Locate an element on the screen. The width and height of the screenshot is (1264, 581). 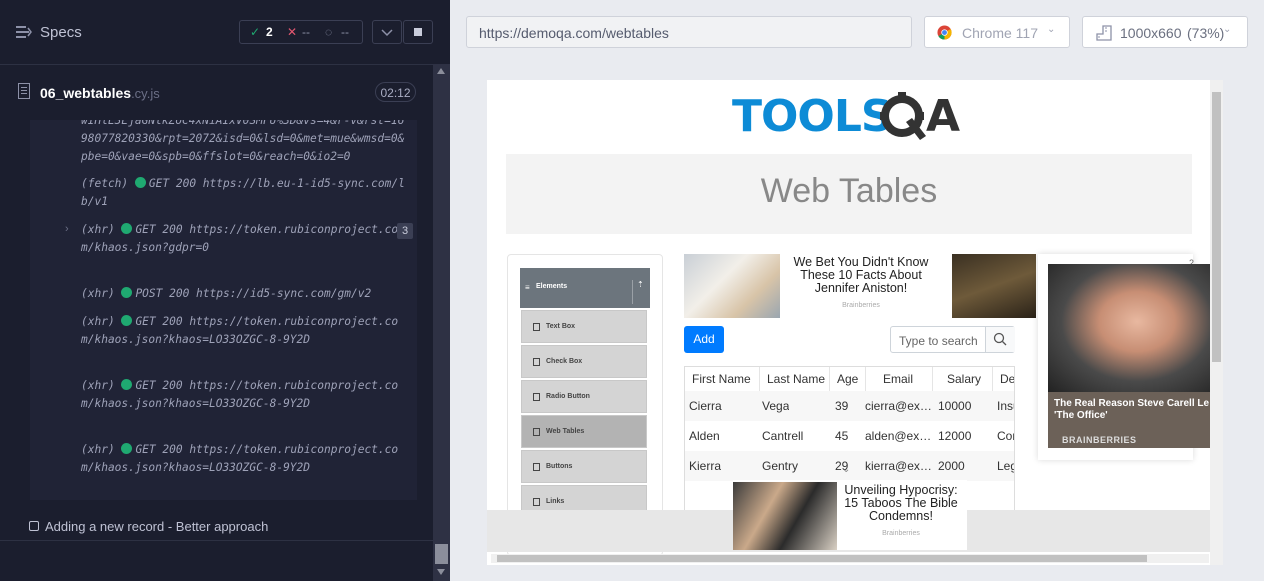
popup-ad-image is located at coordinates (1129, 328).